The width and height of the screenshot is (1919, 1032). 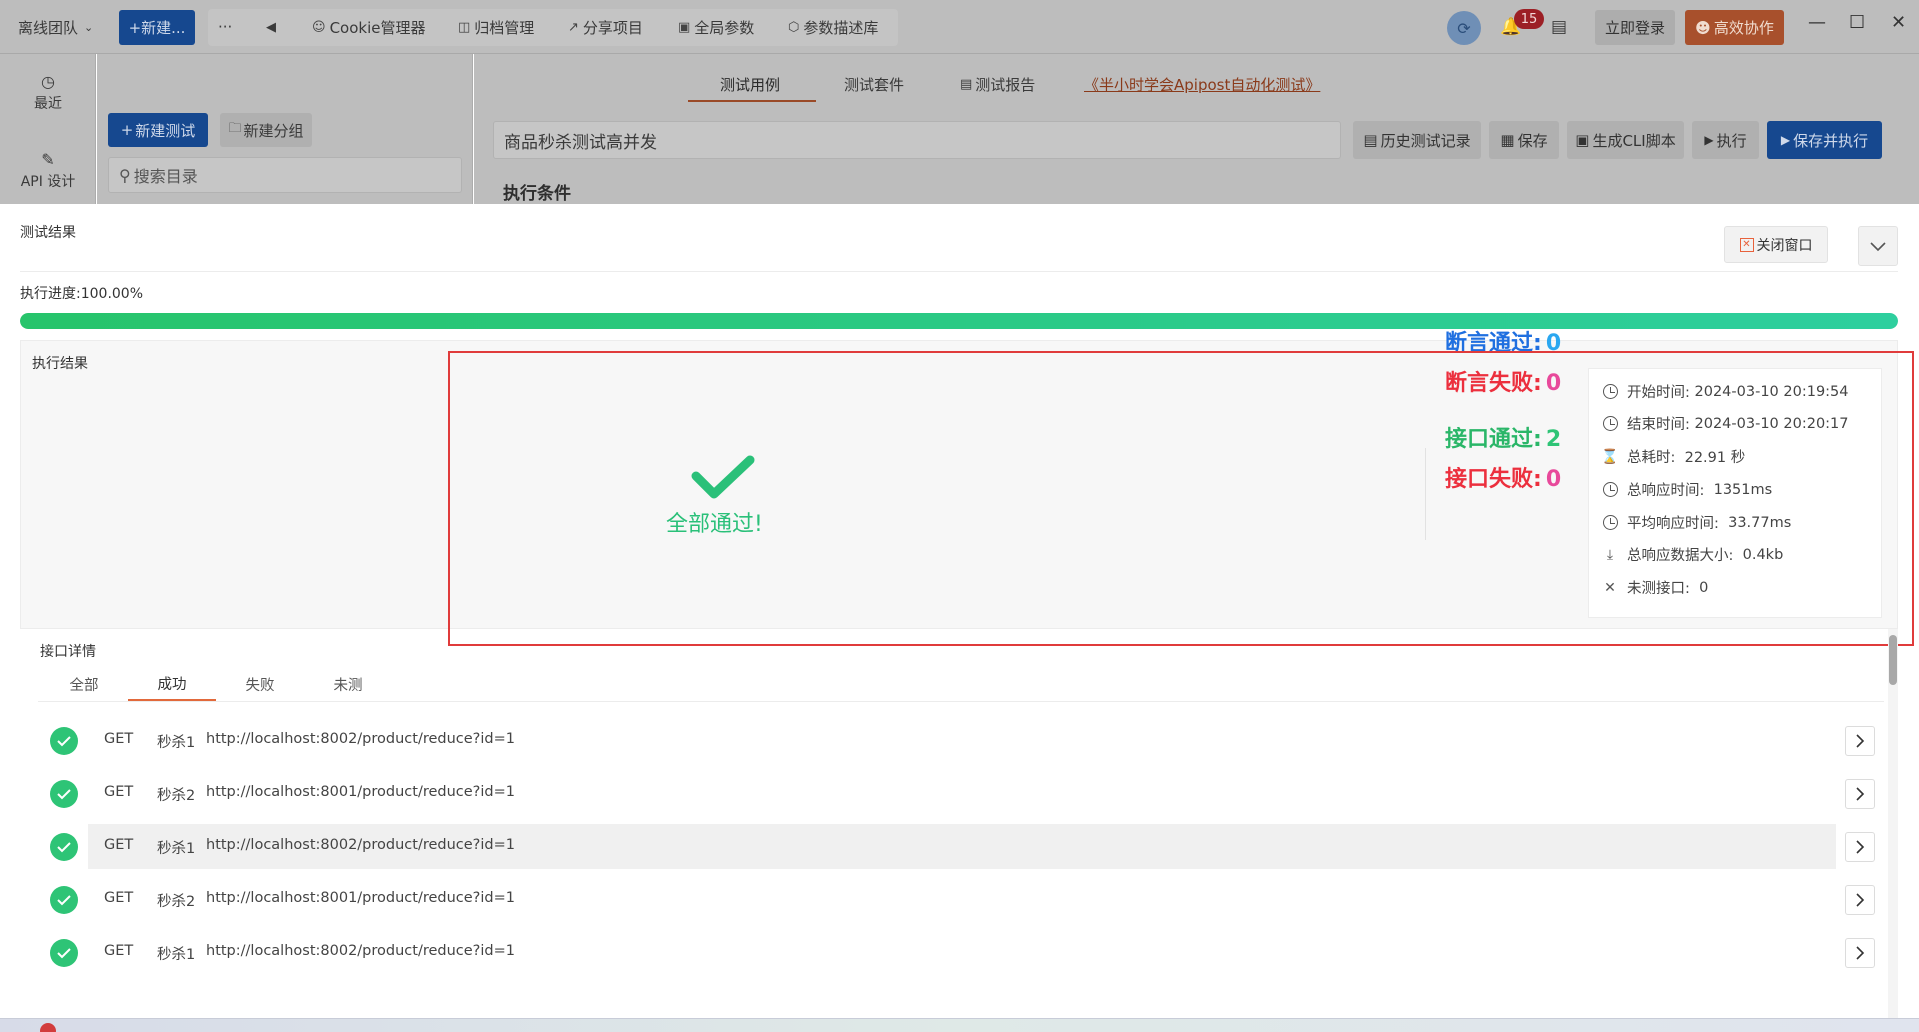 What do you see at coordinates (48, 27) in the screenshot?
I see `team-name: 离线团队` at bounding box center [48, 27].